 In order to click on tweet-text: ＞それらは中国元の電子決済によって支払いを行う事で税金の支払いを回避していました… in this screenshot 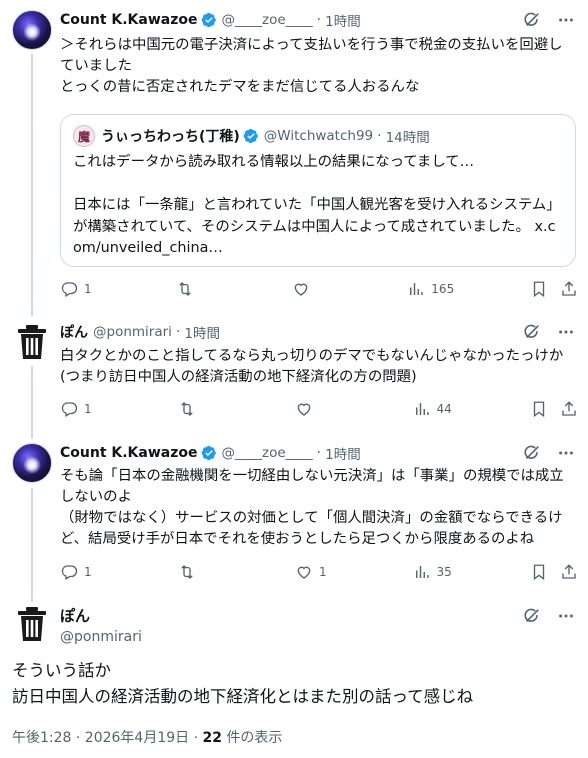, I will do `click(311, 66)`.